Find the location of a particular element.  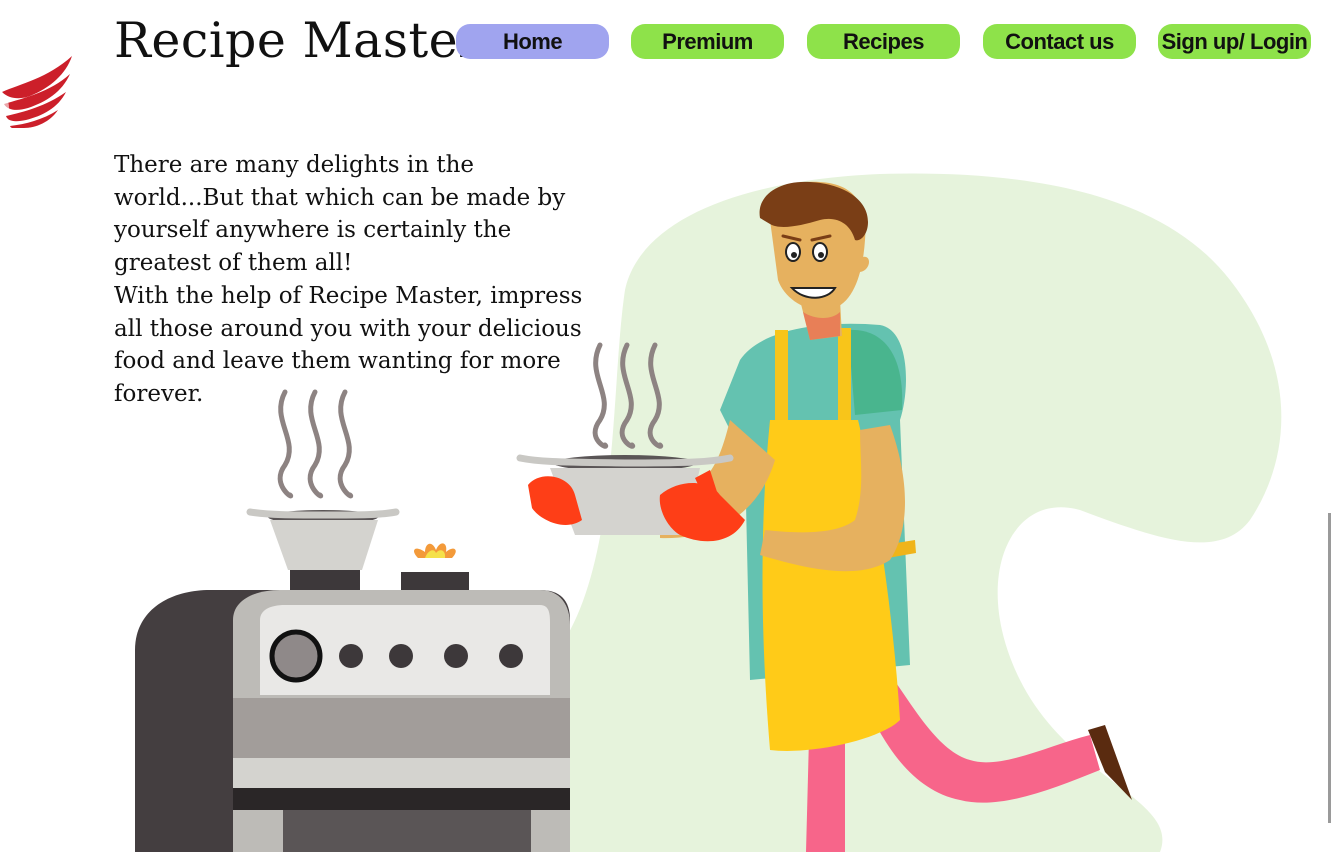

site-title: Recipe Master is located at coordinates (298, 40).